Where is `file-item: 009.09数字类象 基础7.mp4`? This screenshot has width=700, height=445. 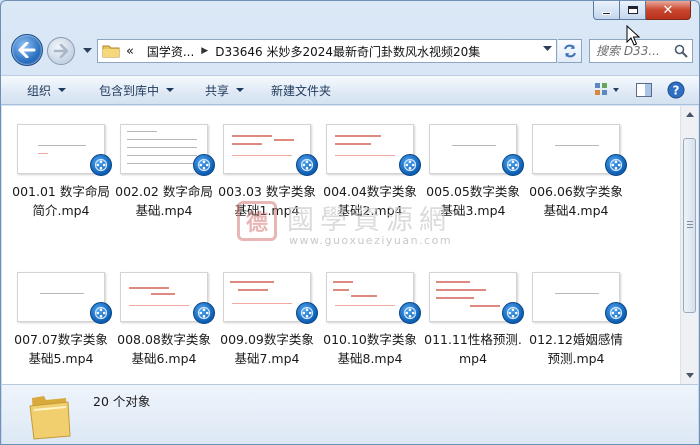
file-item: 009.09数字类象 基础7.mp4 is located at coordinates (263, 327).